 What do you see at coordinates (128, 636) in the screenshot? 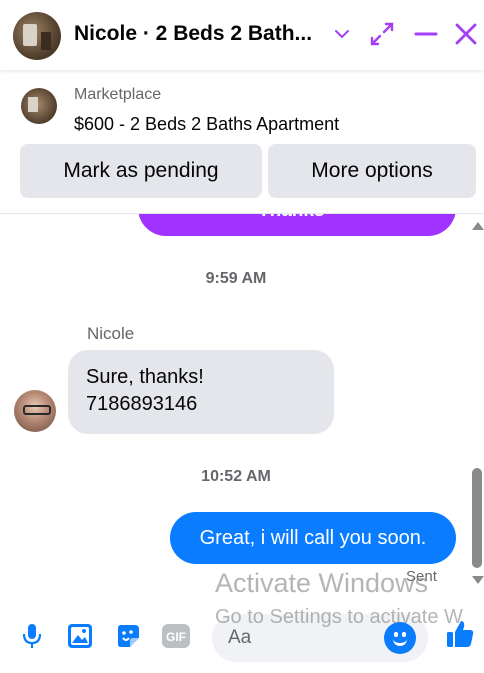
I see `sticker-icon` at bounding box center [128, 636].